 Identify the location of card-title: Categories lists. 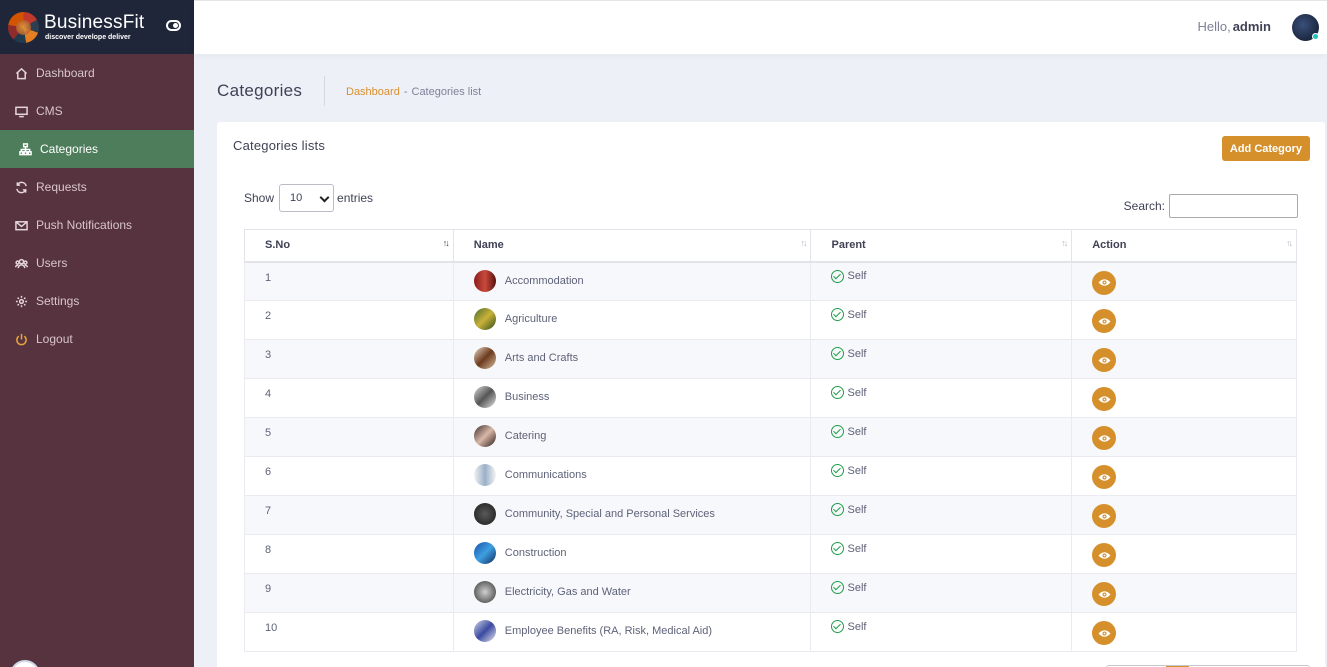
(279, 145).